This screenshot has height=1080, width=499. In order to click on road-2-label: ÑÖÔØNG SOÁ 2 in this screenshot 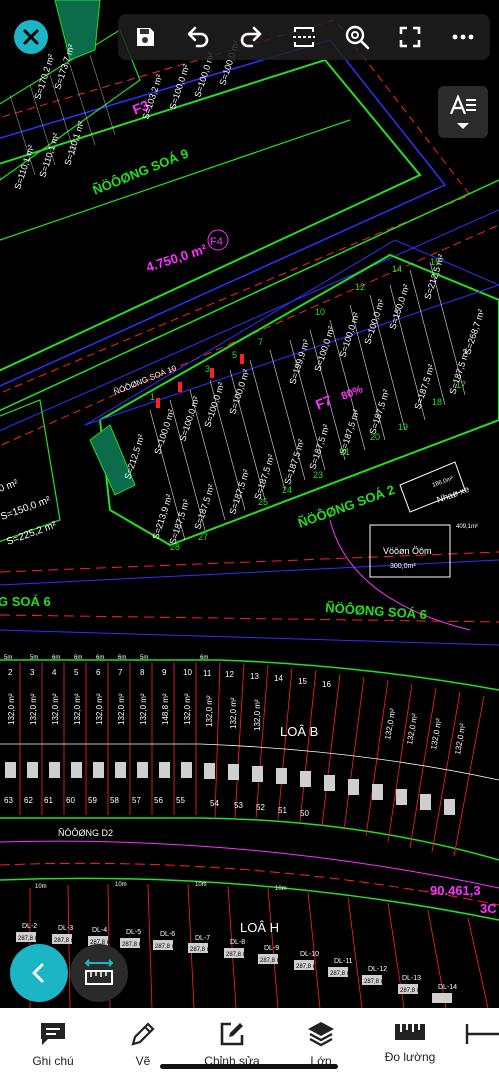, I will do `click(346, 506)`.